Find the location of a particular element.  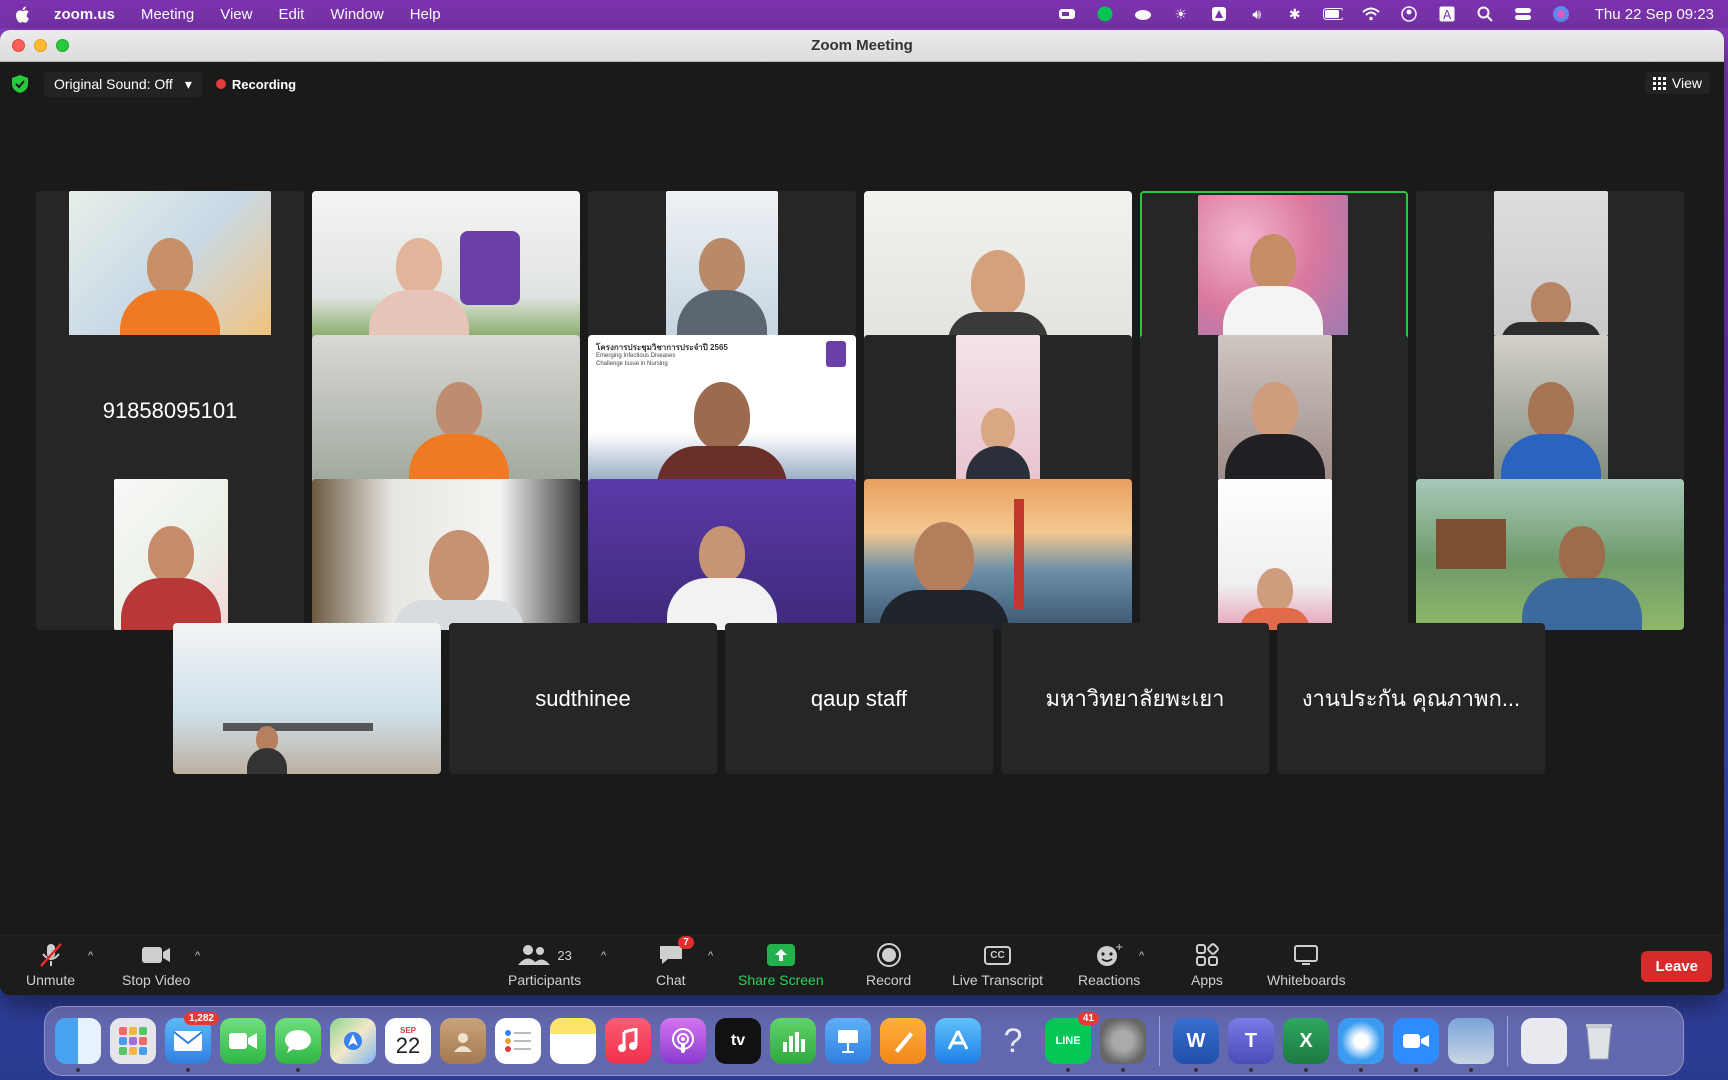

pages-icon is located at coordinates (903, 1041).